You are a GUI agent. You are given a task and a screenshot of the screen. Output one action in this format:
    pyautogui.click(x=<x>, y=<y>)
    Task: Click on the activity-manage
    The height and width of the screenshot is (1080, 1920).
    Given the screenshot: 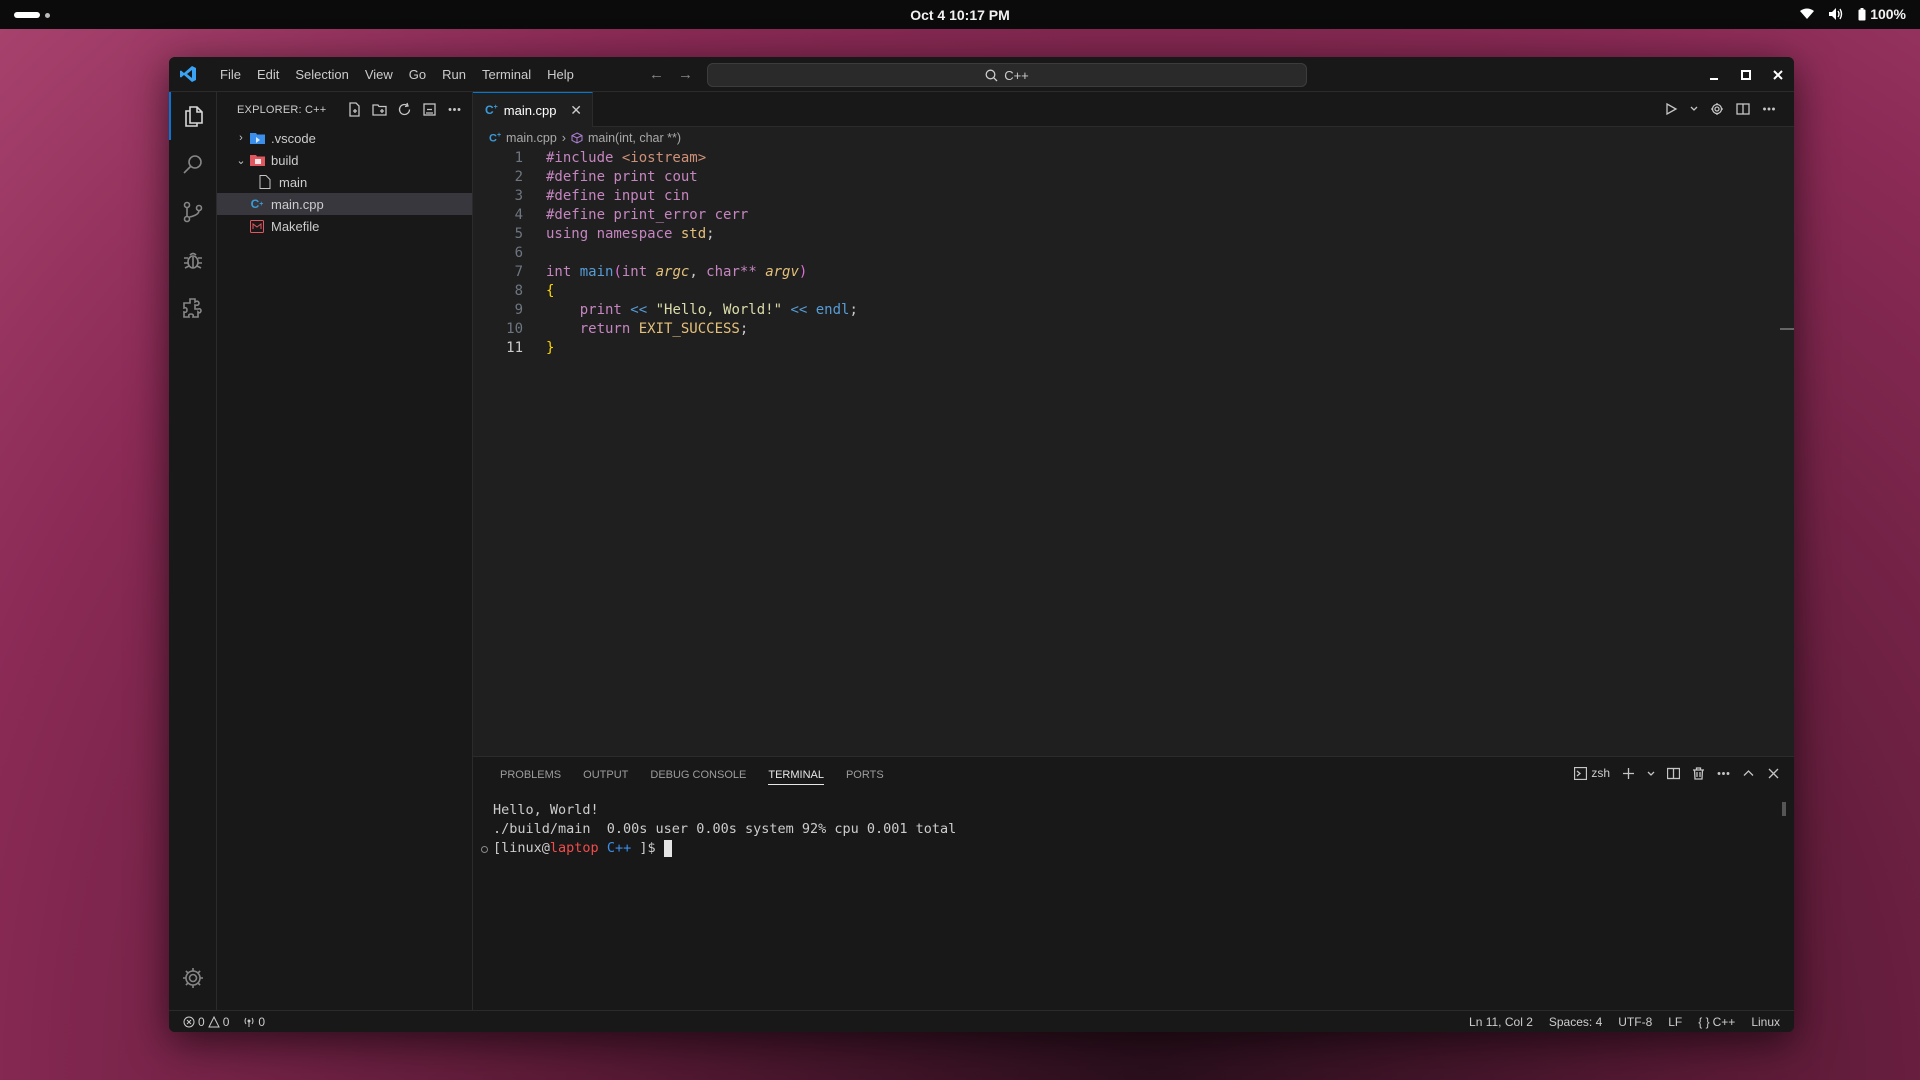 What is the action you would take?
    pyautogui.click(x=193, y=978)
    